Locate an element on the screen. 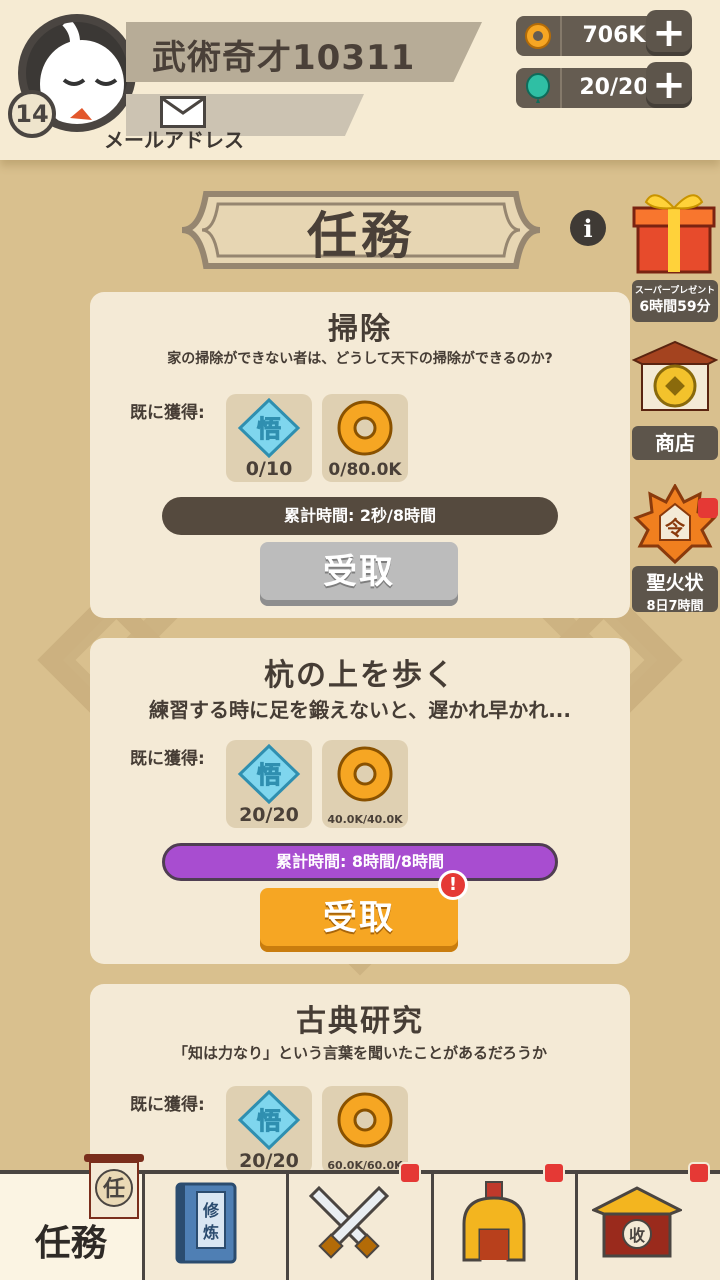 The image size is (720, 1280). training-icon-char-2: 炼 is located at coordinates (211, 1232).